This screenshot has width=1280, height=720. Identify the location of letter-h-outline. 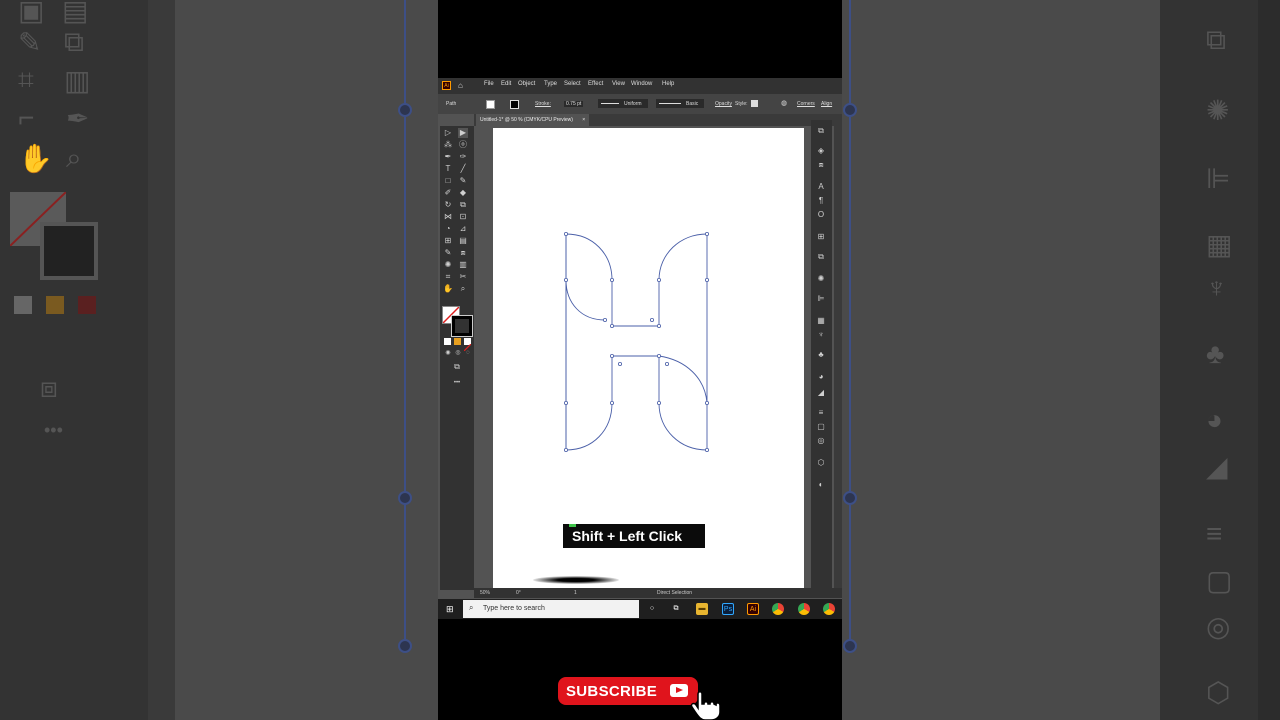
(636, 342).